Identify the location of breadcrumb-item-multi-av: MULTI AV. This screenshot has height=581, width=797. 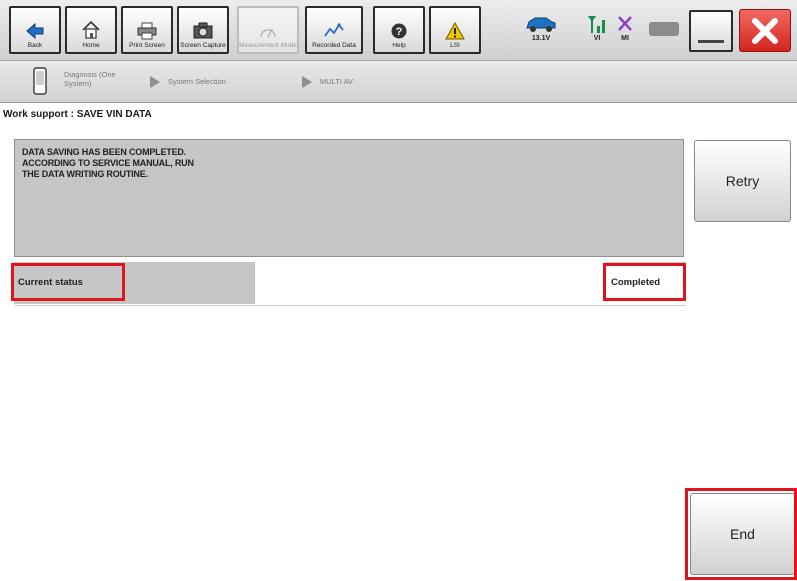
(337, 81).